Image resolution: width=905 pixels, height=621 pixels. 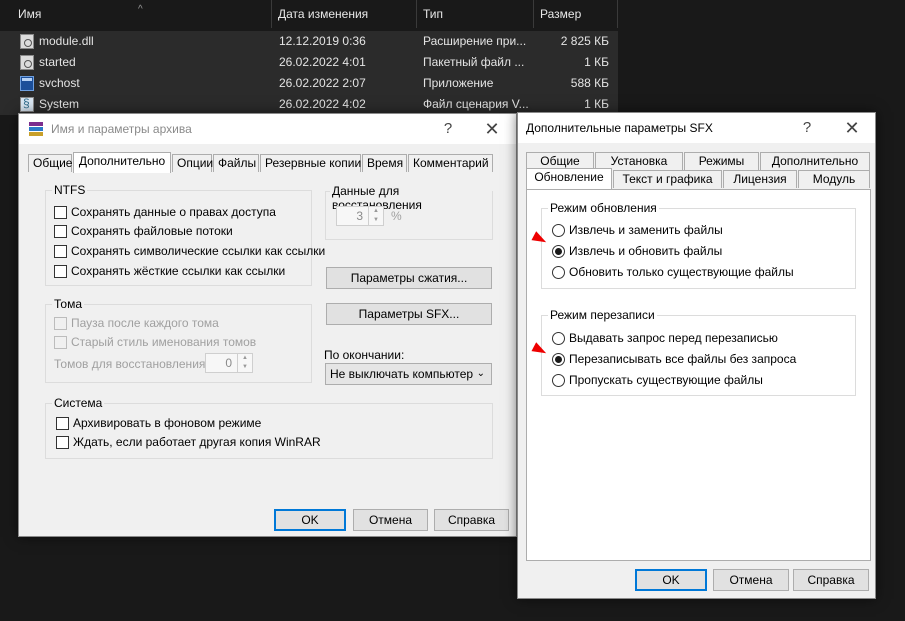 I want to click on recovery-volumes-stepper: 0 ▲ ▼, so click(x=229, y=363).